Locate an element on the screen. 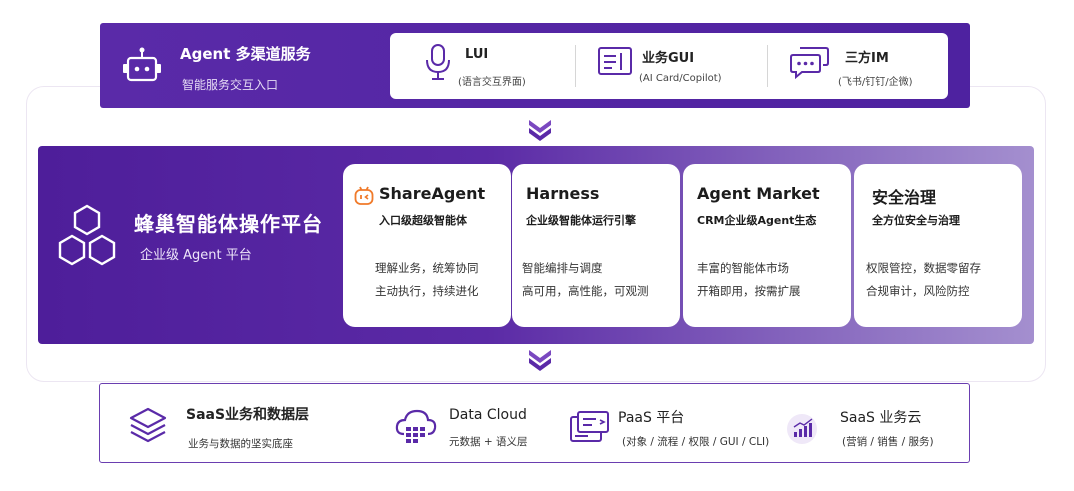 This screenshot has width=1074, height=491. channel-title: Agent 多渠道服务 is located at coordinates (245, 54).